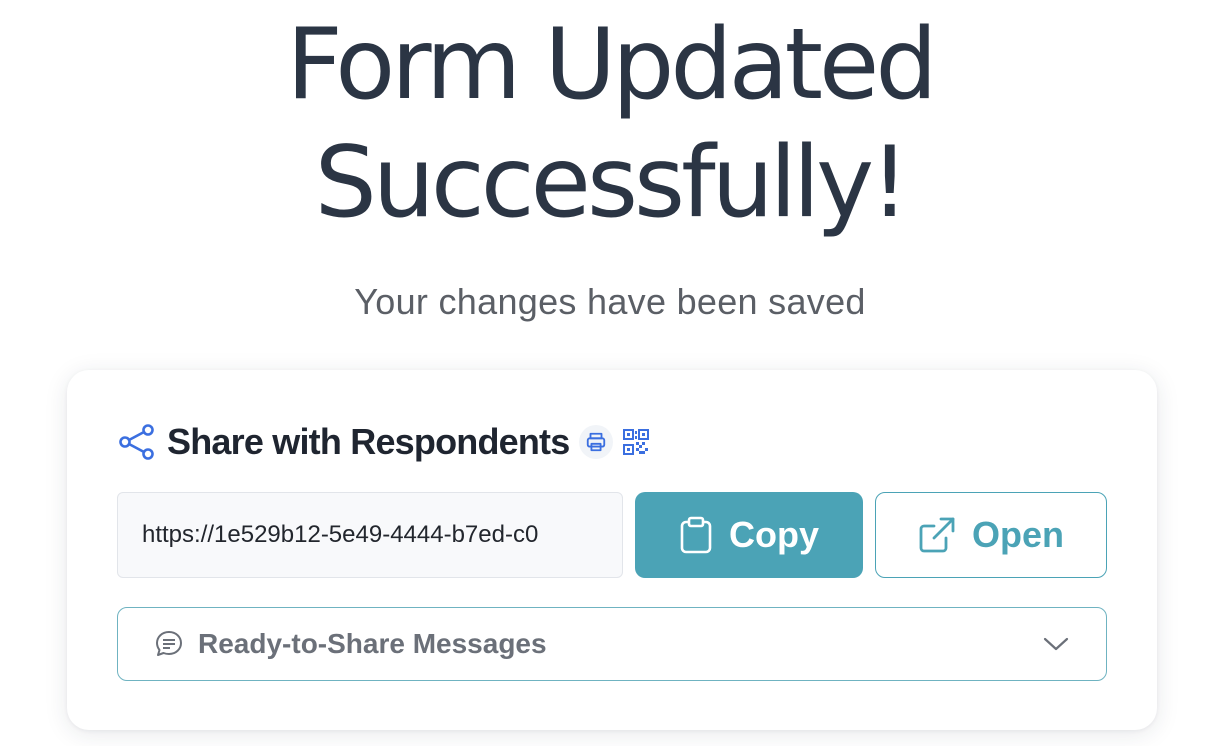 The height and width of the screenshot is (746, 1220). Describe the element at coordinates (612, 183) in the screenshot. I see `page-title-line-2: Successfully!` at that location.